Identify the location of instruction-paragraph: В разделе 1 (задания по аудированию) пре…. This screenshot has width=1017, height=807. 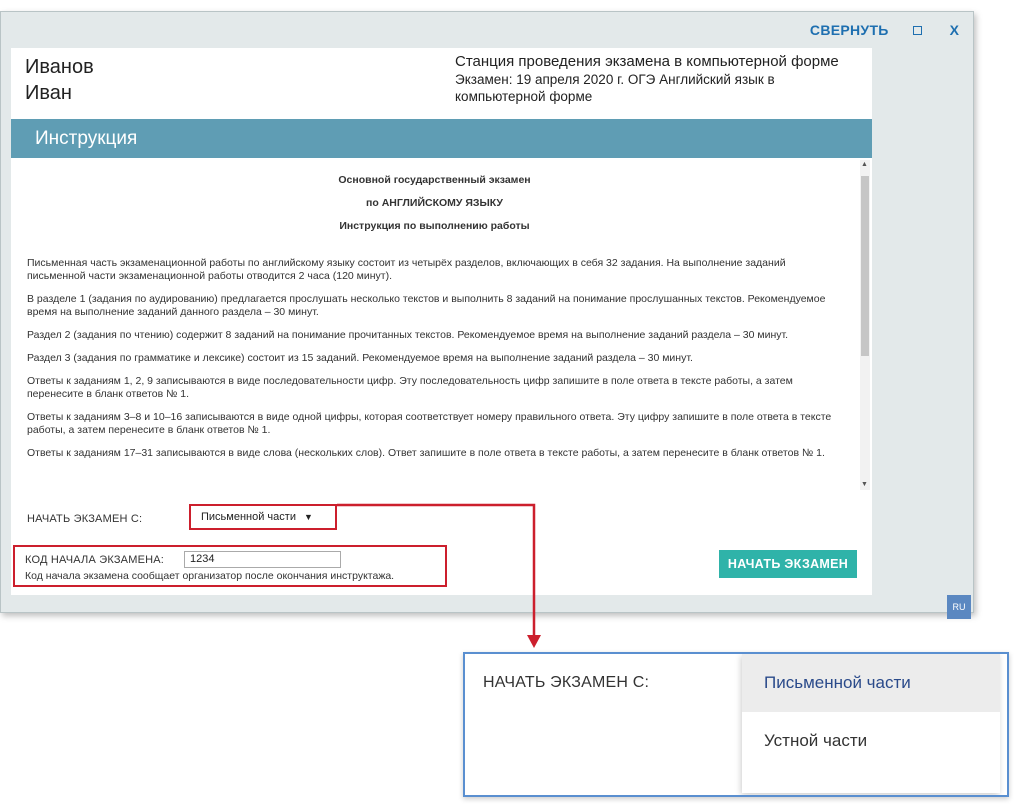
(426, 305).